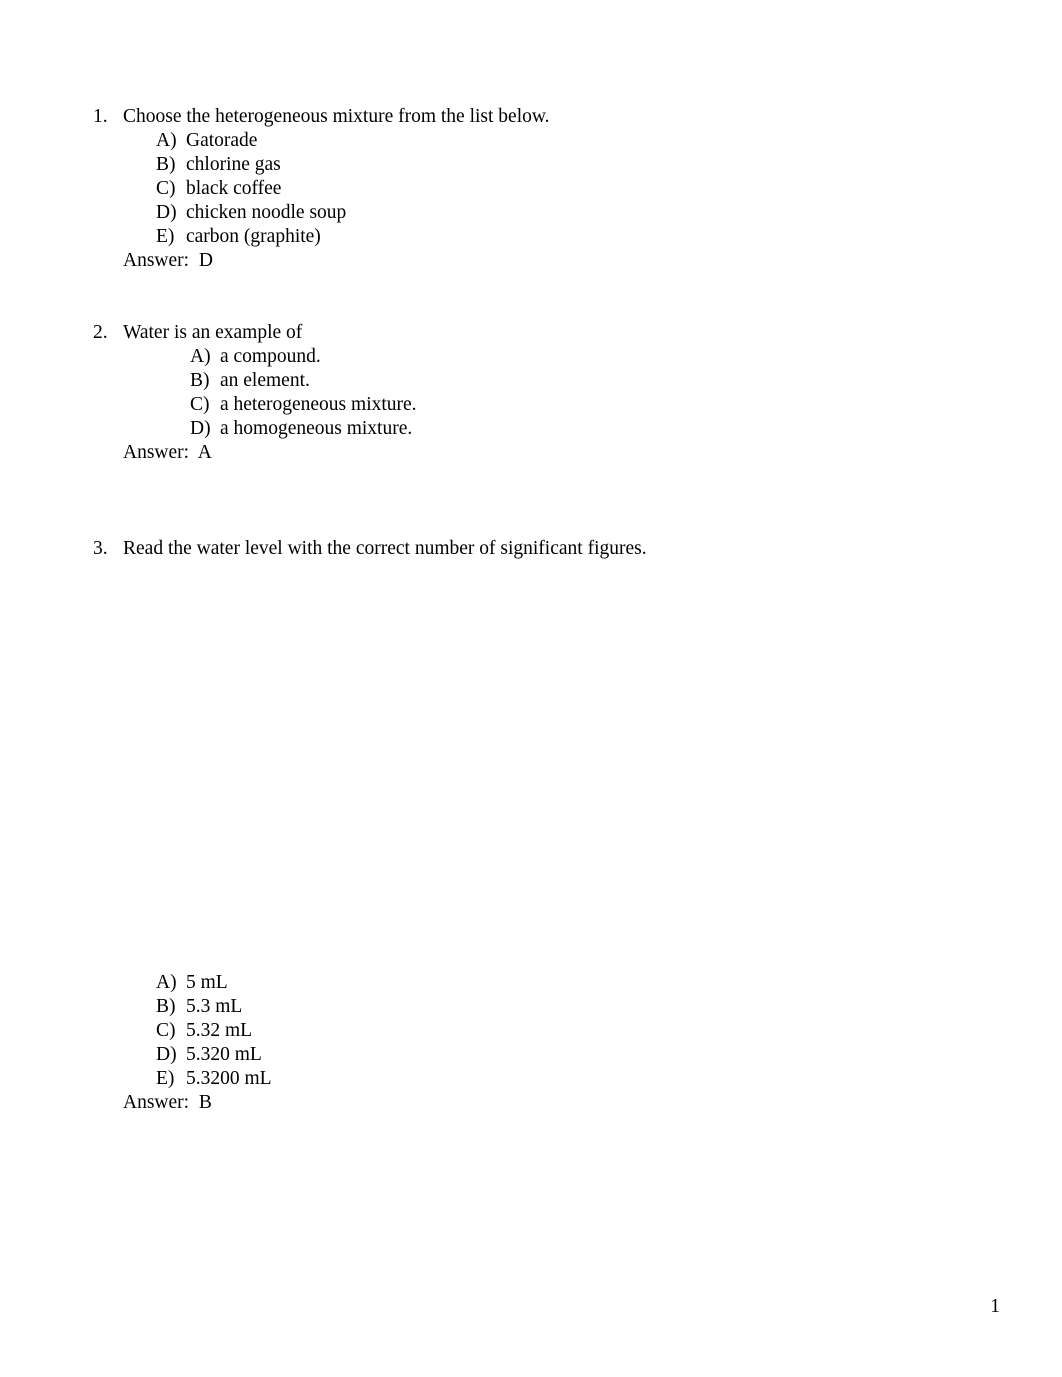 The image size is (1062, 1377). Describe the element at coordinates (219, 1030) in the screenshot. I see `option-text: 5.32 mL` at that location.